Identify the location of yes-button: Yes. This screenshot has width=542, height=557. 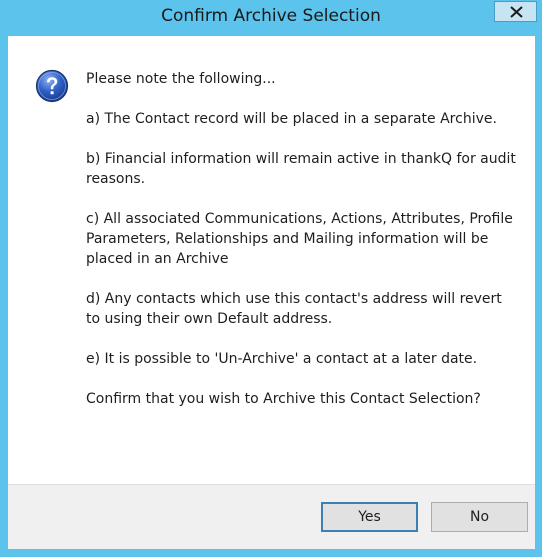
(369, 517).